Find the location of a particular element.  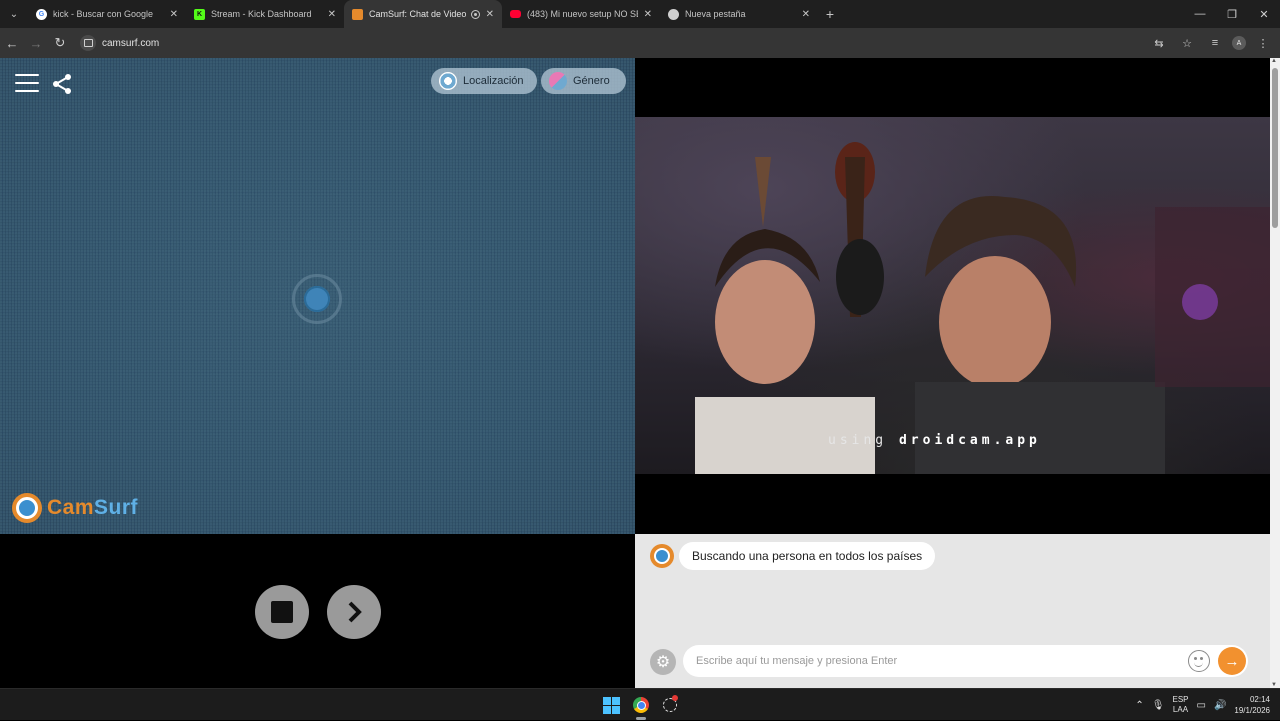

chevron-right-icon is located at coordinates (355, 612).